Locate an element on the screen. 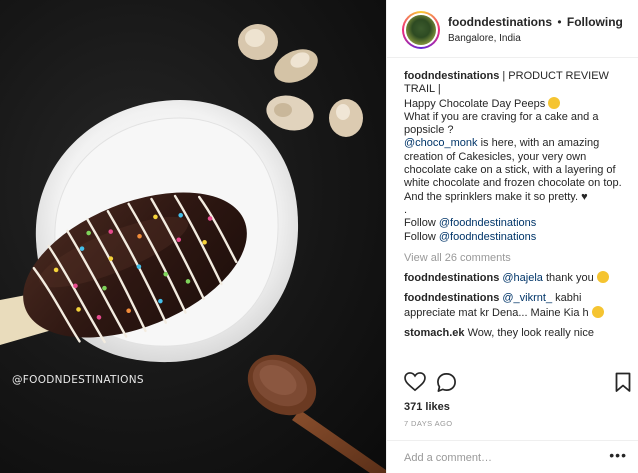 The image size is (638, 473). view-all-comments-link: View all 26 comments is located at coordinates (518, 258).